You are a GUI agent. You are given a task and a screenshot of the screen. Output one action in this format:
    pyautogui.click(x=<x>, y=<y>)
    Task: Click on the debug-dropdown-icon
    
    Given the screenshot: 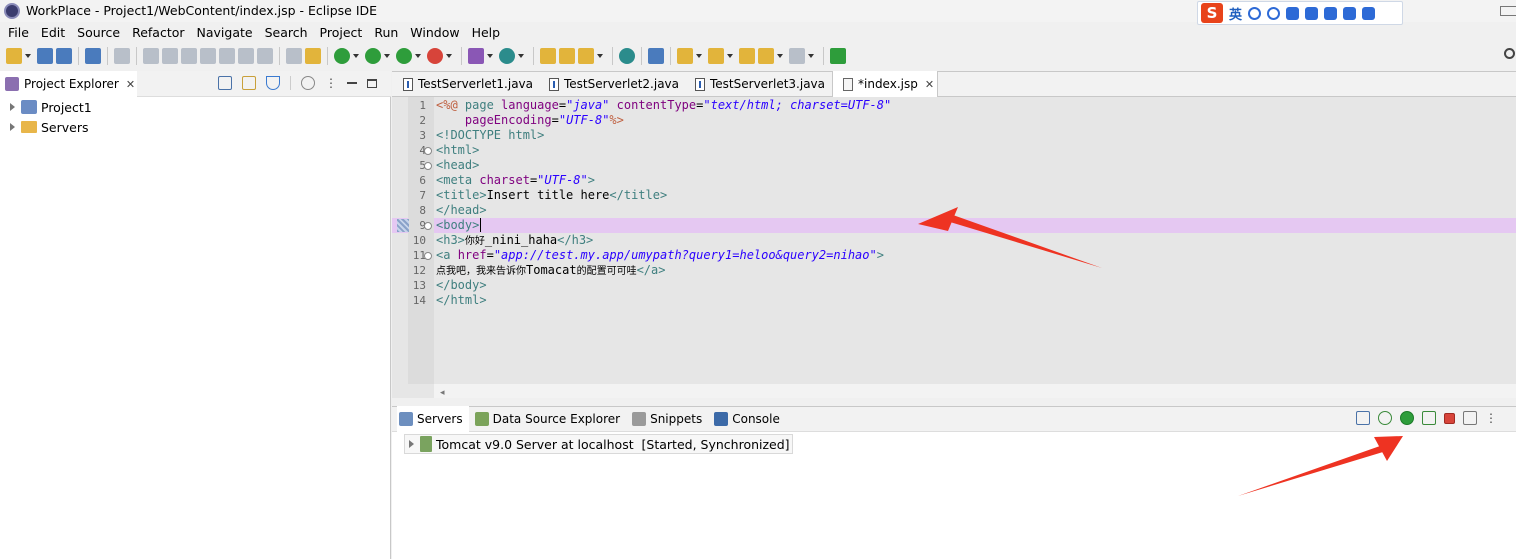 What is the action you would take?
    pyautogui.click(x=356, y=56)
    